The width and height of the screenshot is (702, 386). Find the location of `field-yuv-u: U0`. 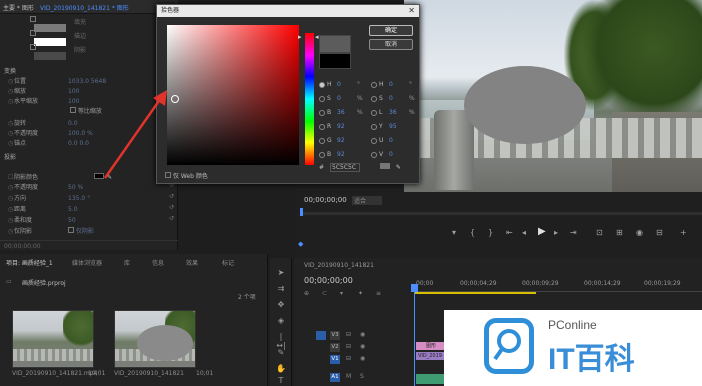

field-yuv-u: U0 is located at coordinates (401, 142).